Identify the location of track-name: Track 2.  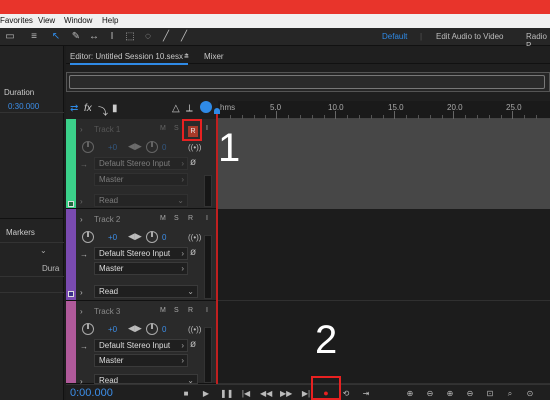
(107, 219).